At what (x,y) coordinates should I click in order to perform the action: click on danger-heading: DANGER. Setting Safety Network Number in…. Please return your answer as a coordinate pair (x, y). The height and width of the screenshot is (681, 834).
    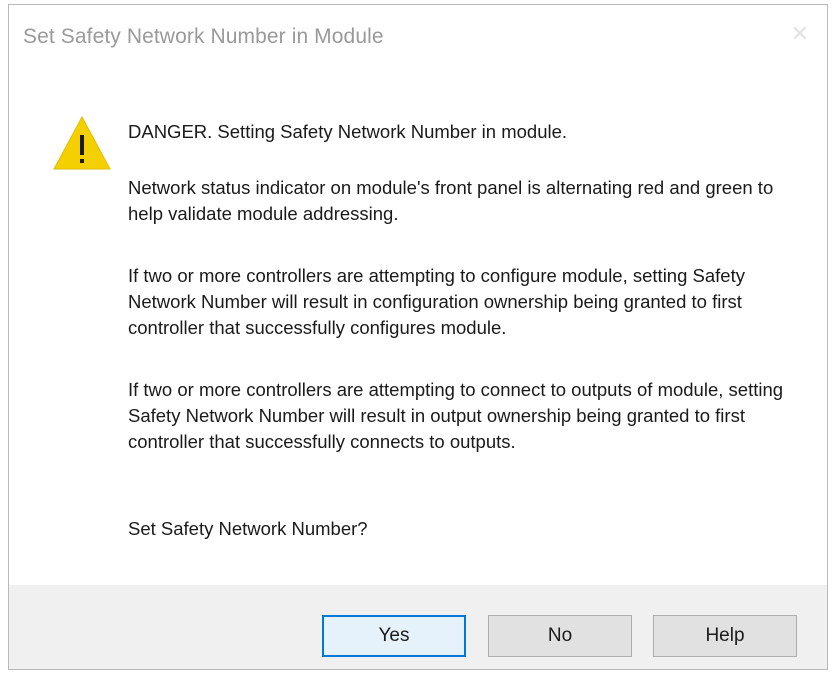
    Looking at the image, I should click on (348, 131).